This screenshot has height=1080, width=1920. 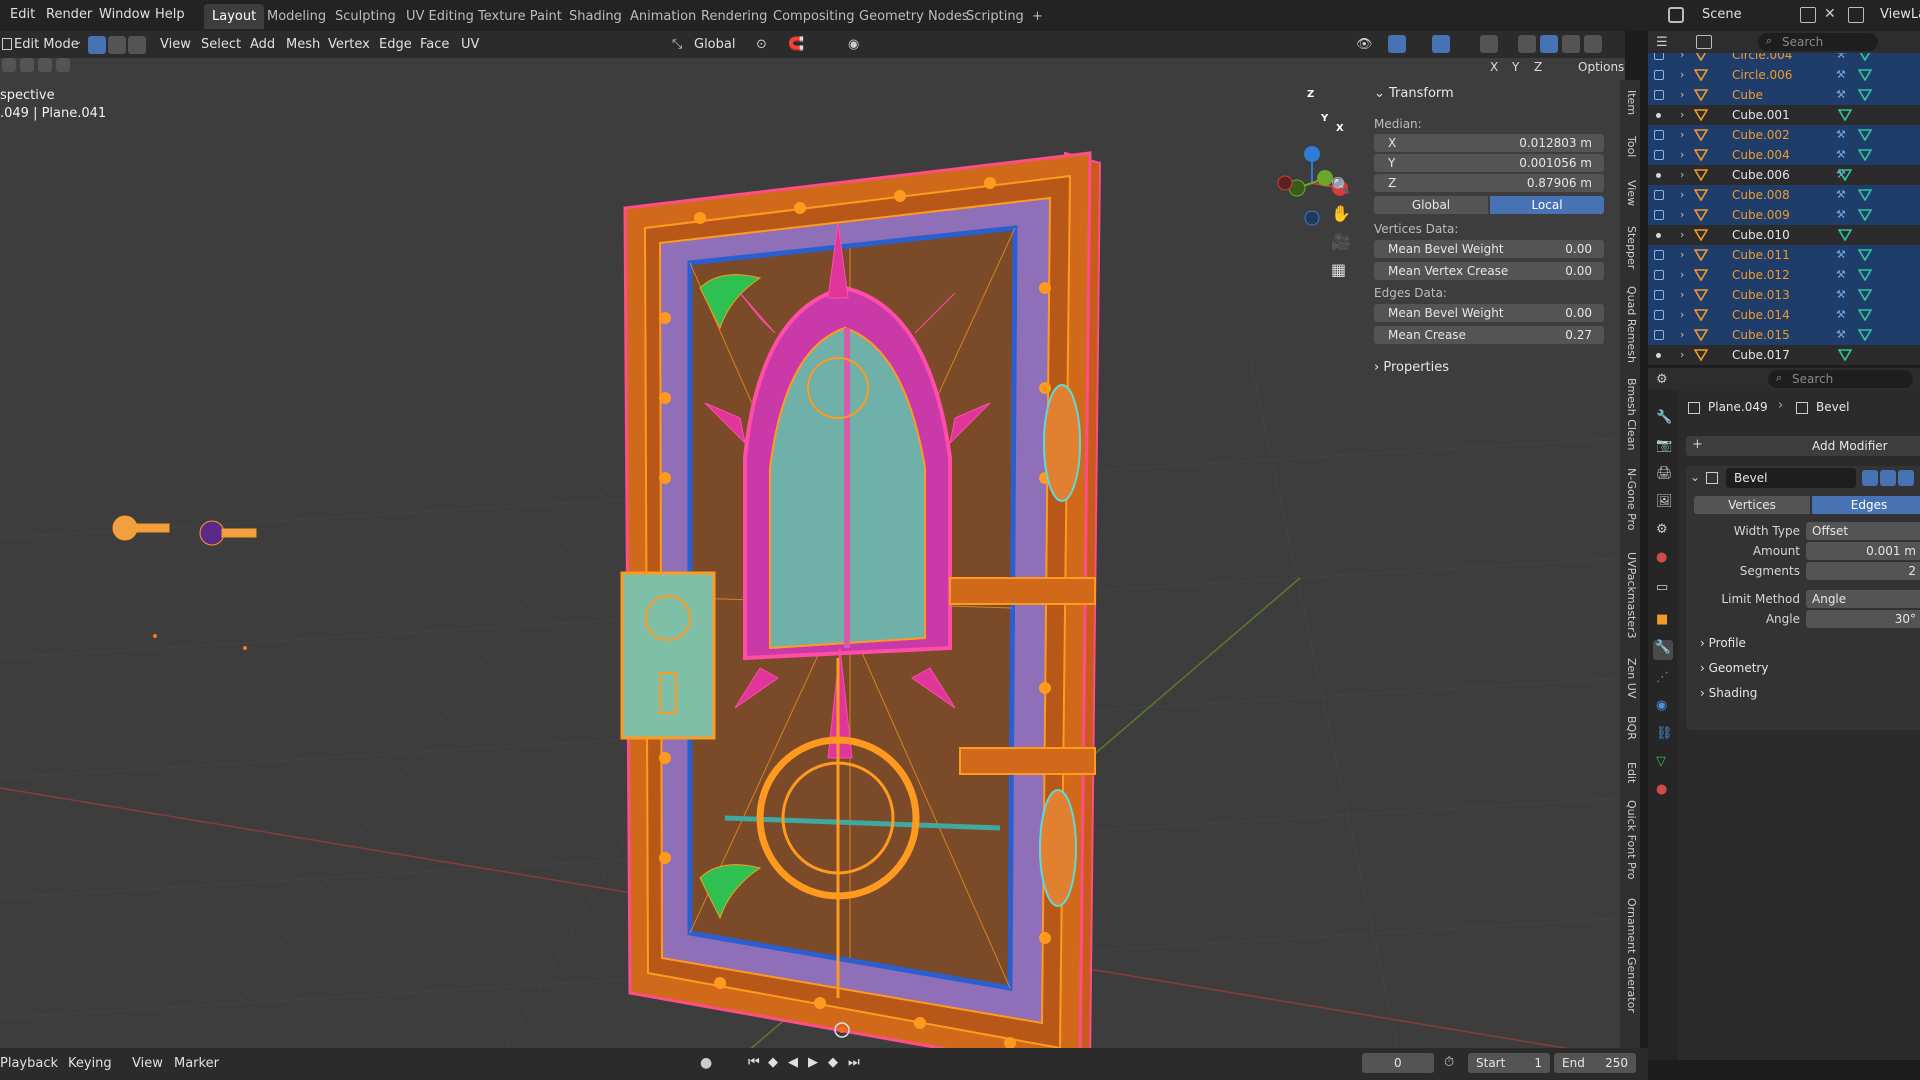 I want to click on sidebar-tab-view: View, so click(x=1630, y=193).